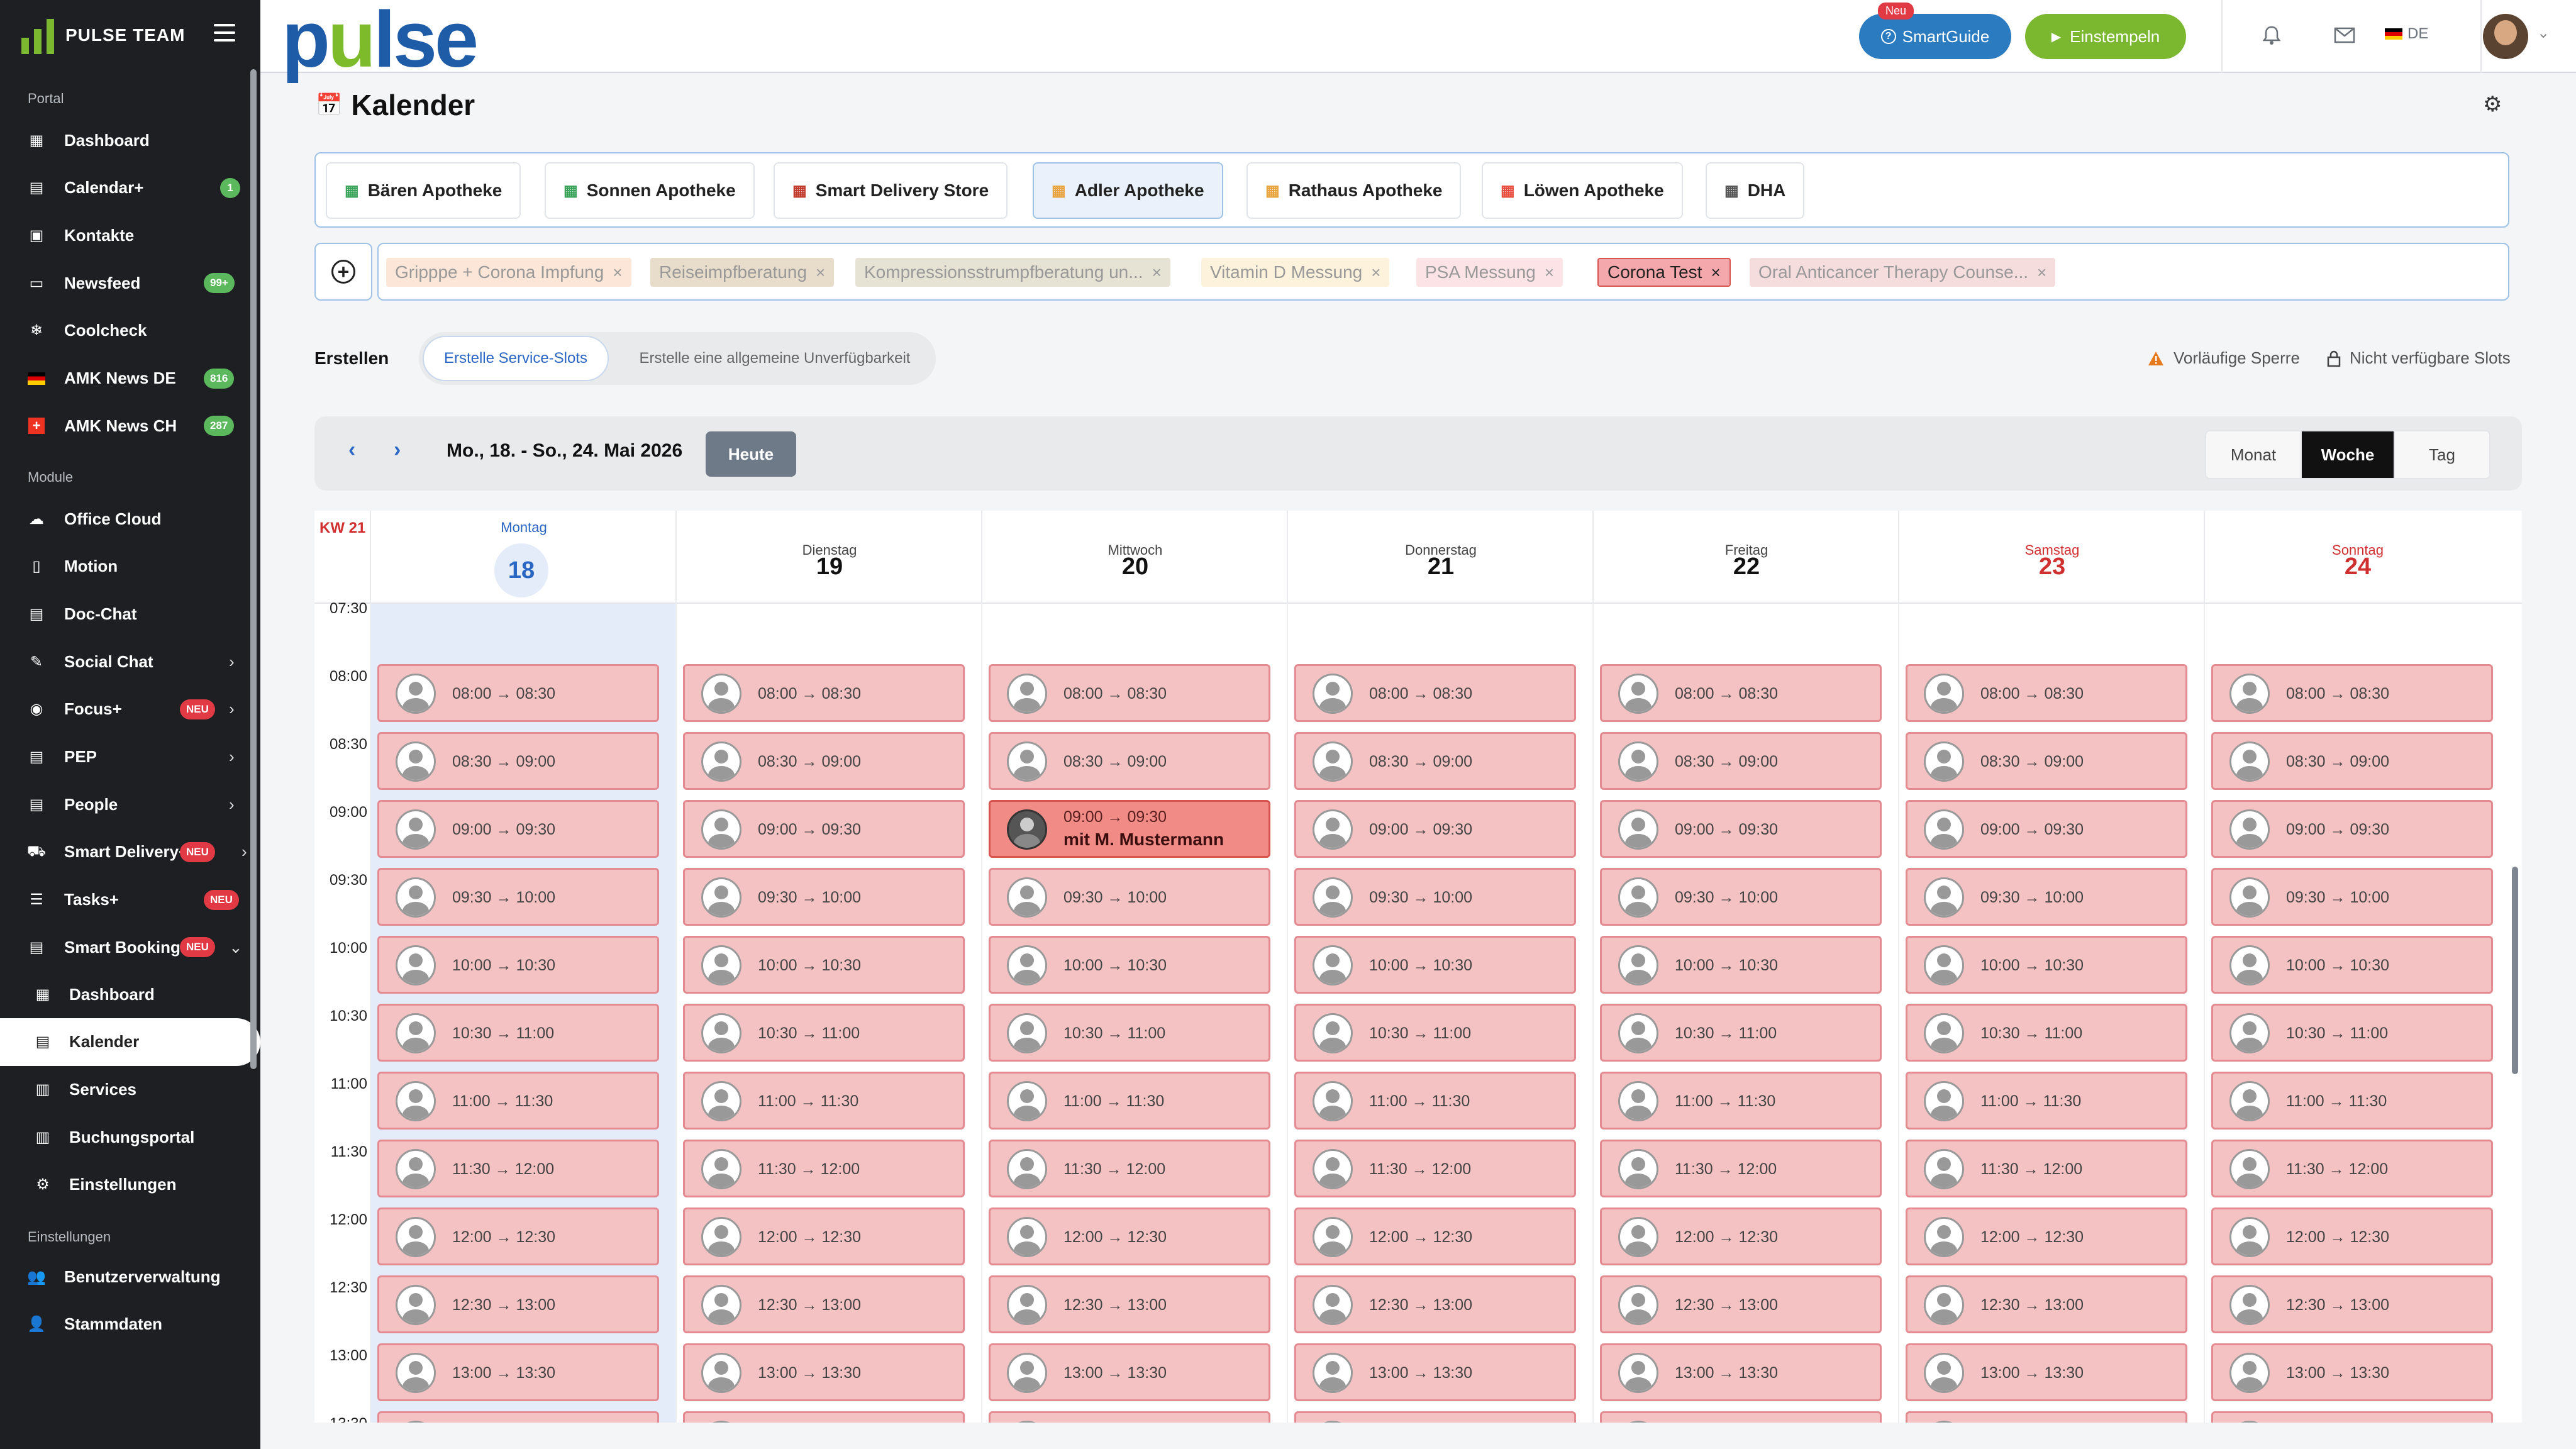 The image size is (2576, 1449). I want to click on sidebar-item-tasks: ☰ Tasks+ NEU, so click(127, 900).